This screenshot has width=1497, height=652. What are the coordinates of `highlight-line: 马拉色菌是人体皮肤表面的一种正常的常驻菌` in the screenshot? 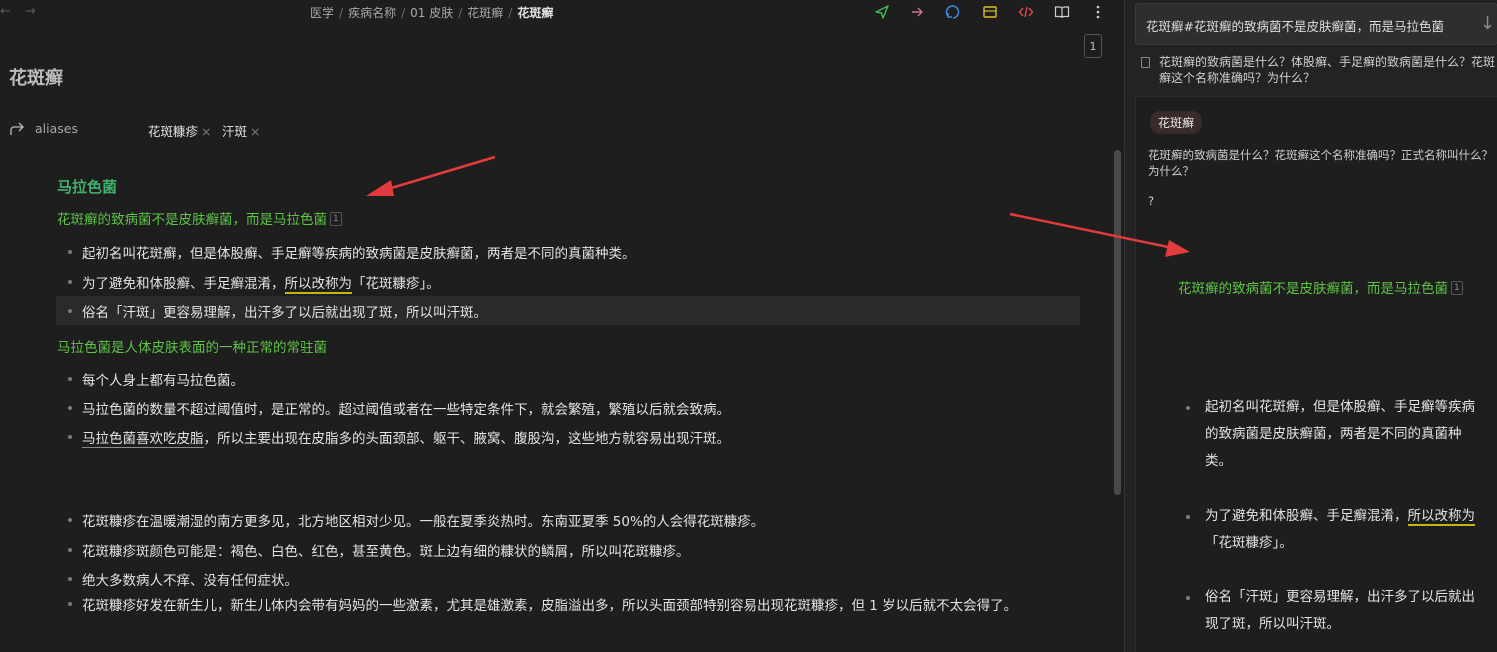 It's located at (192, 346).